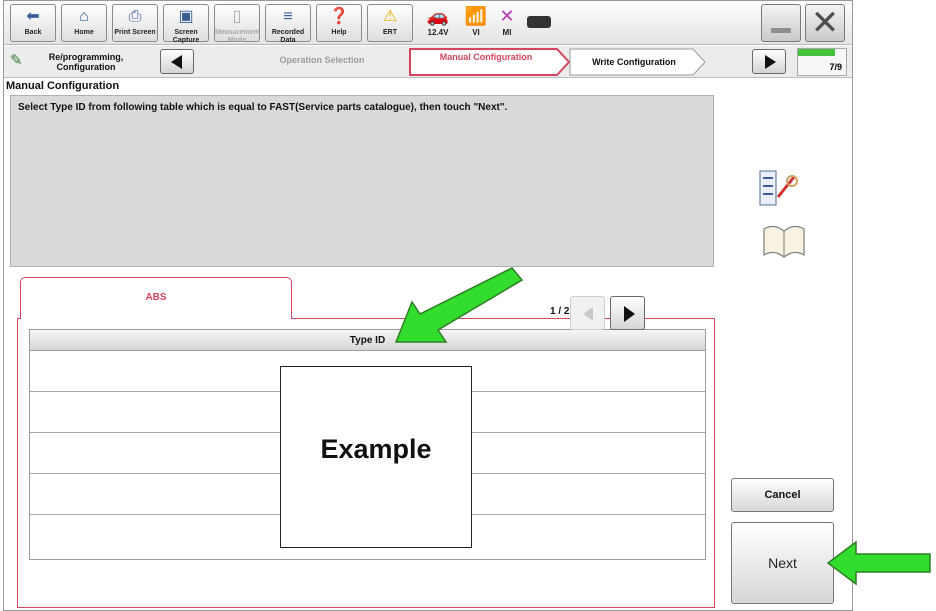  Describe the element at coordinates (322, 60) in the screenshot. I see `crumb-operation-selection: Operation Selection` at that location.